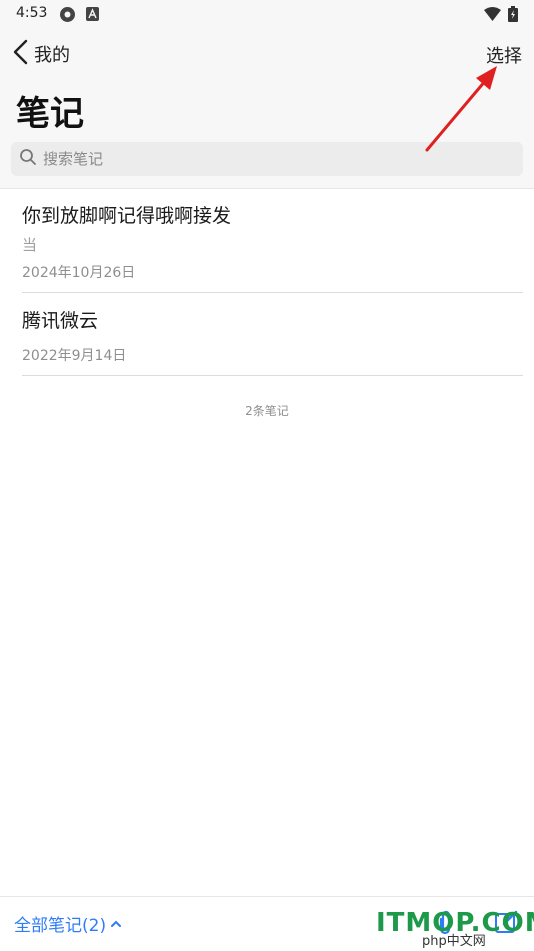 The height and width of the screenshot is (951, 534). I want to click on all-notes-label: 全部笔记(2), so click(60, 926).